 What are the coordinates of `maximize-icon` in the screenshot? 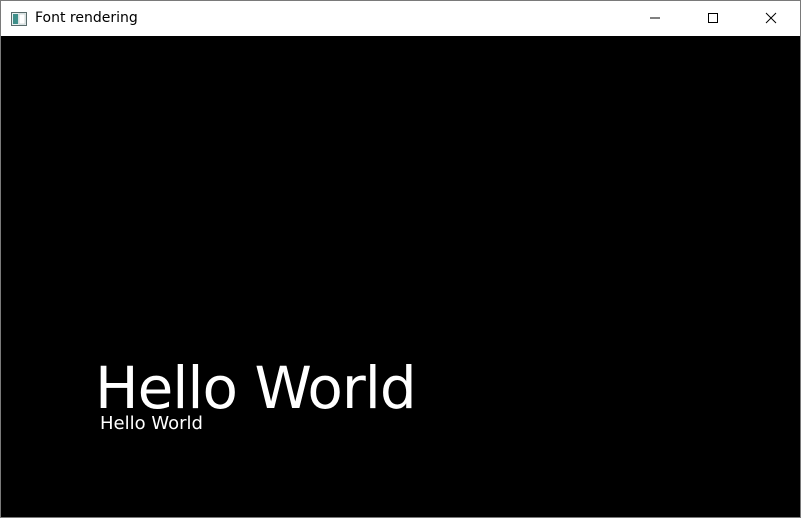 It's located at (713, 18).